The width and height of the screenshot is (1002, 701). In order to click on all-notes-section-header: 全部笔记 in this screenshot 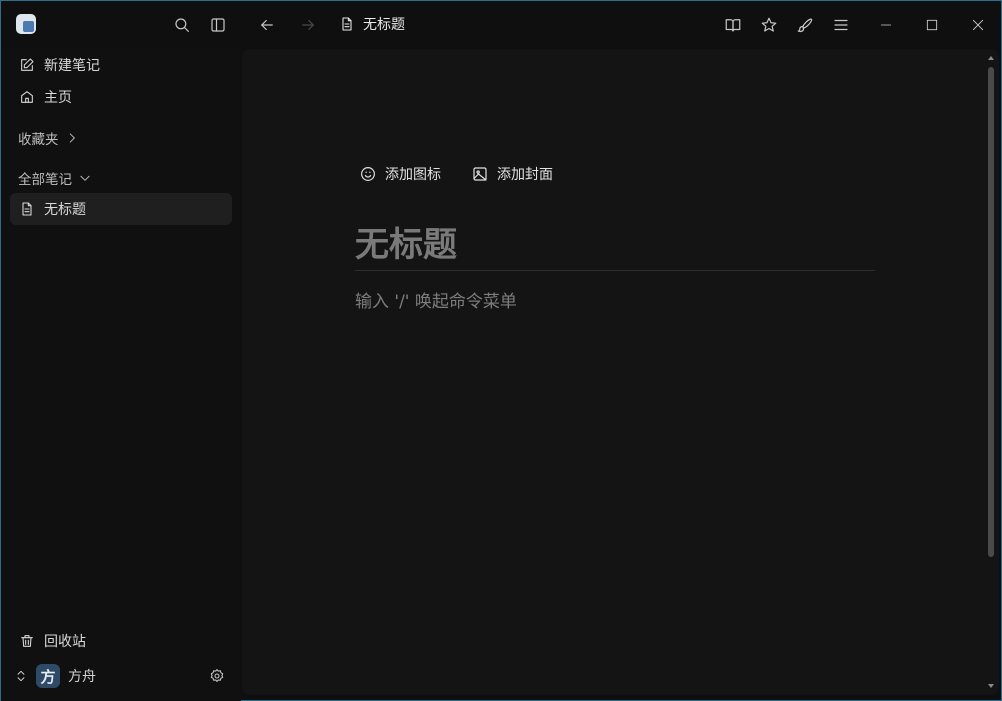, I will do `click(55, 178)`.